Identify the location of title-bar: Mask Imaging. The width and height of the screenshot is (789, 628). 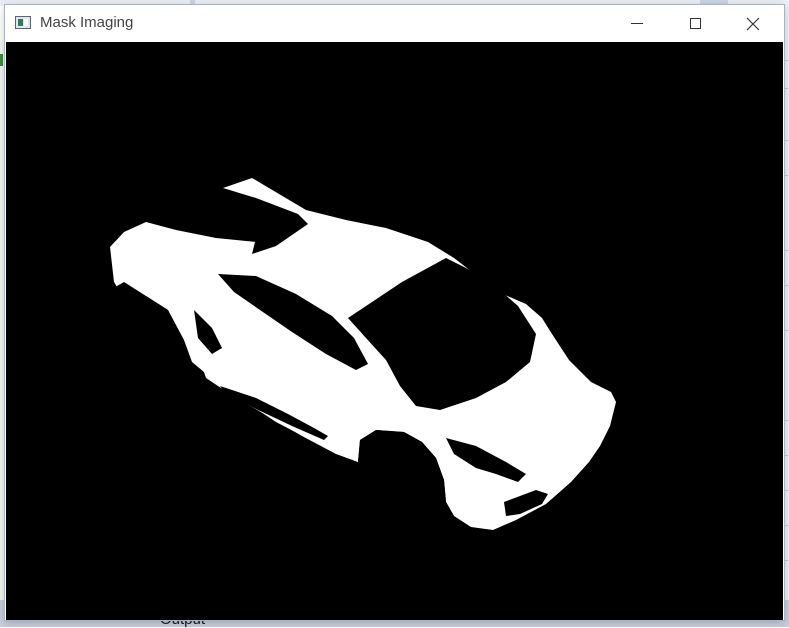
(394, 23).